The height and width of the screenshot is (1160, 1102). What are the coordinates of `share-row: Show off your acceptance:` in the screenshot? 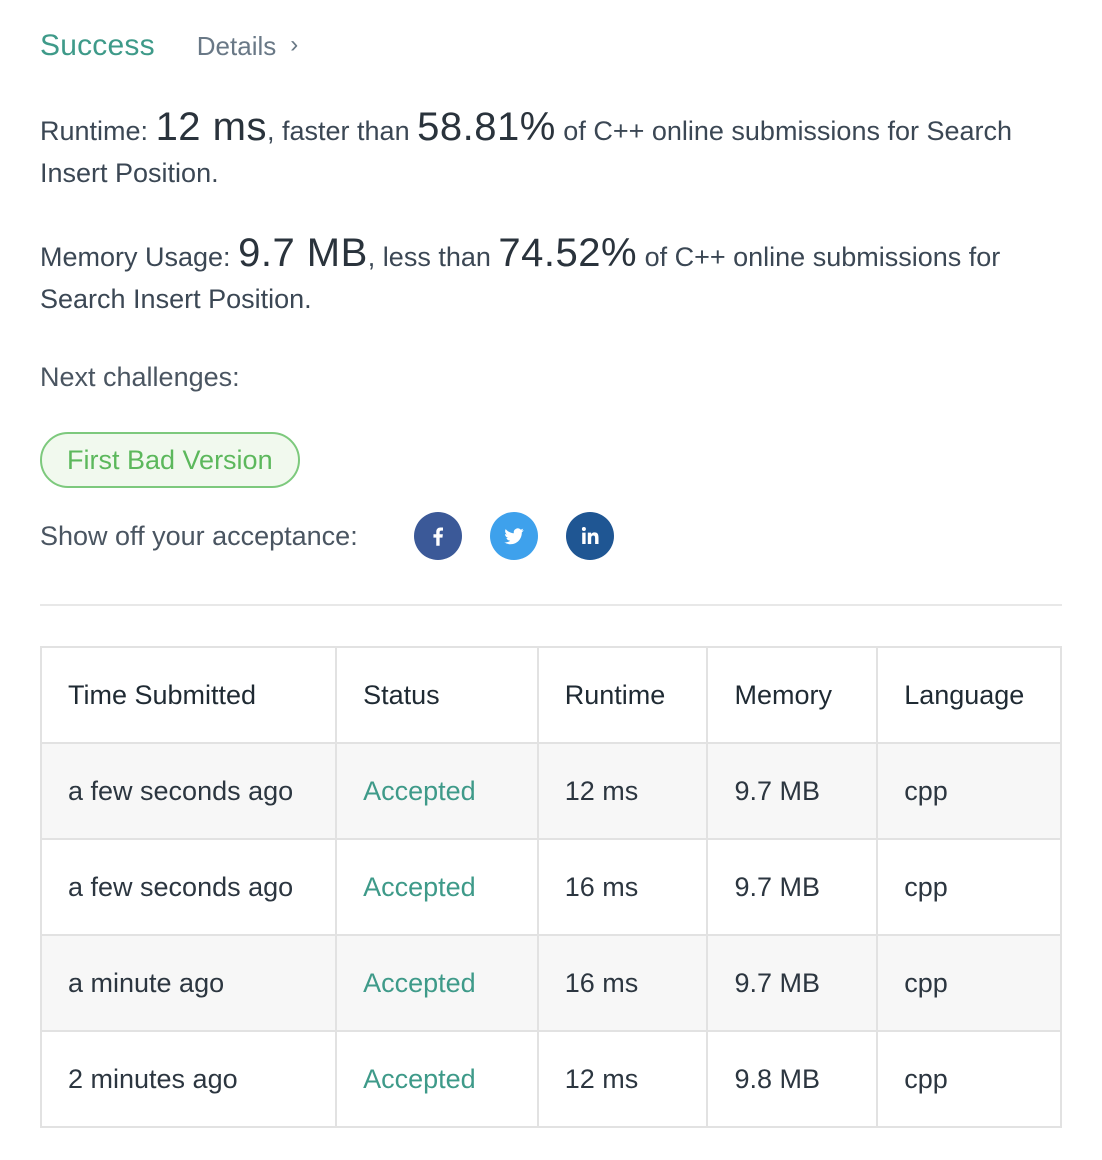 It's located at (341, 536).